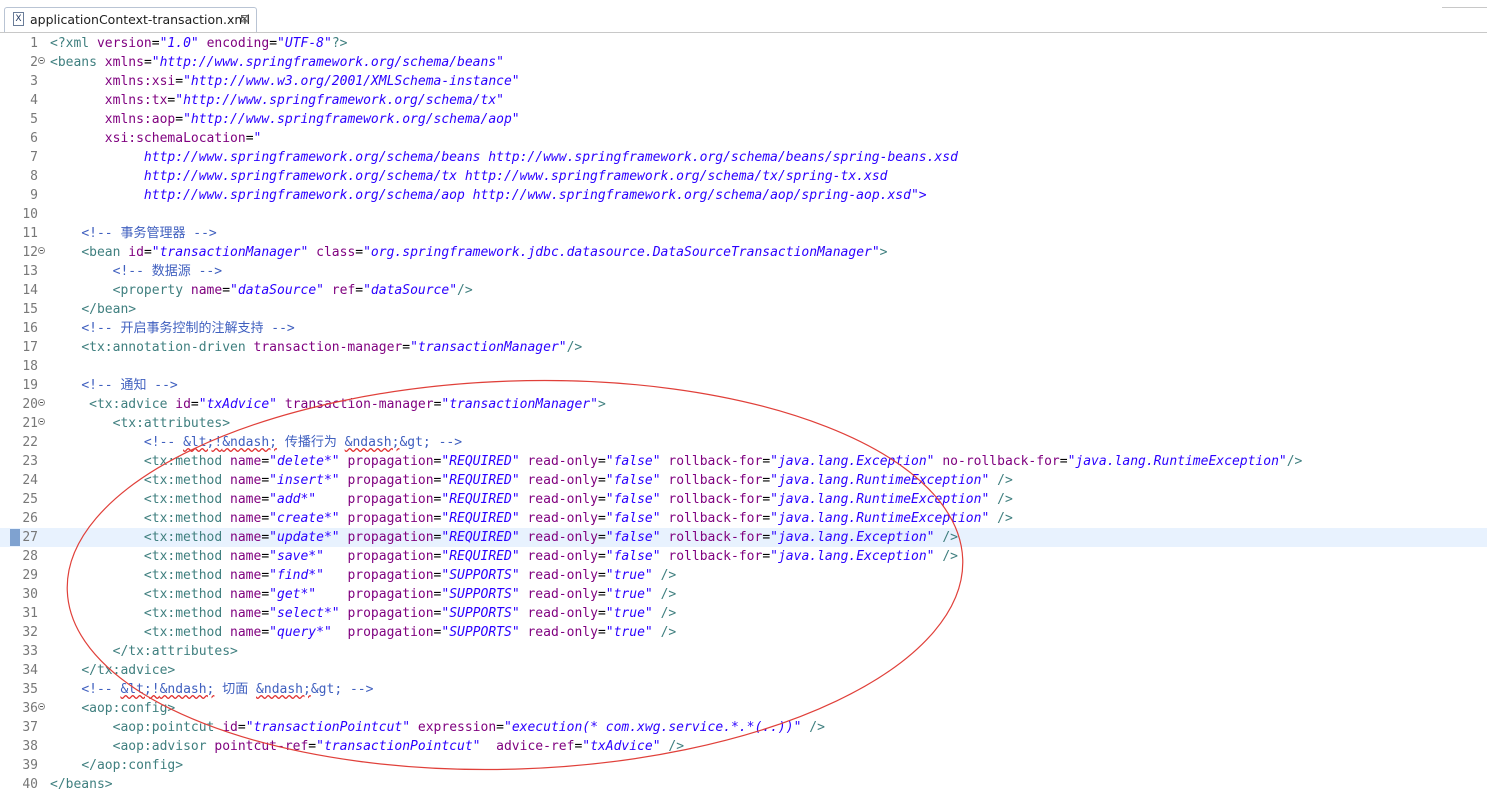  What do you see at coordinates (743, 651) in the screenshot?
I see `code-line: 33 </tx:attributes>` at bounding box center [743, 651].